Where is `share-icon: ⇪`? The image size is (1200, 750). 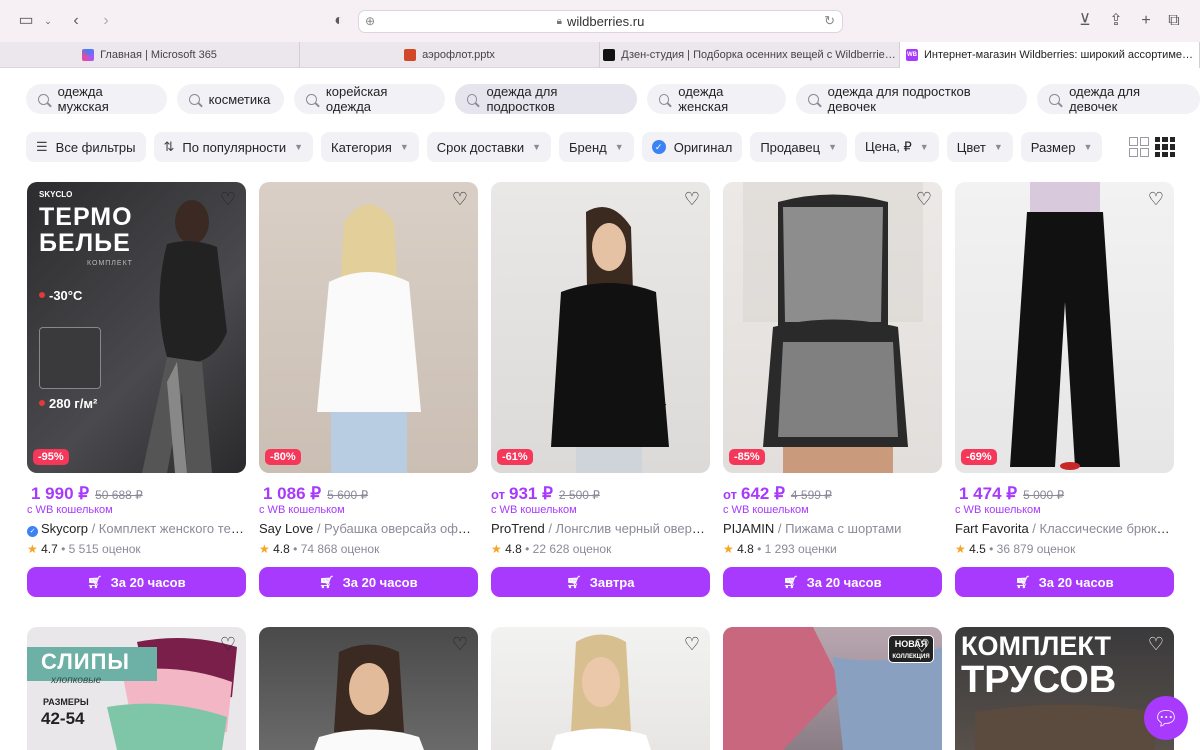 share-icon: ⇪ is located at coordinates (1116, 21).